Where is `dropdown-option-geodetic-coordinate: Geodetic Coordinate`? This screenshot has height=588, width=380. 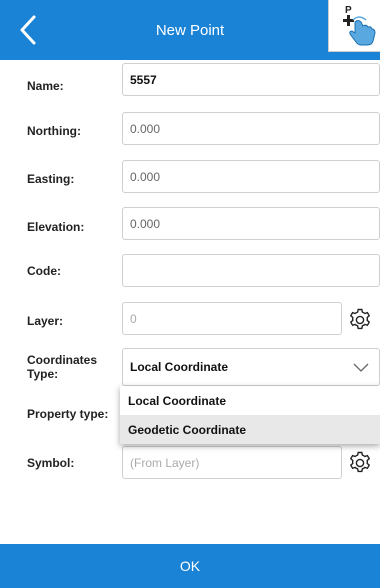
dropdown-option-geodetic-coordinate: Geodetic Coordinate is located at coordinates (250, 429).